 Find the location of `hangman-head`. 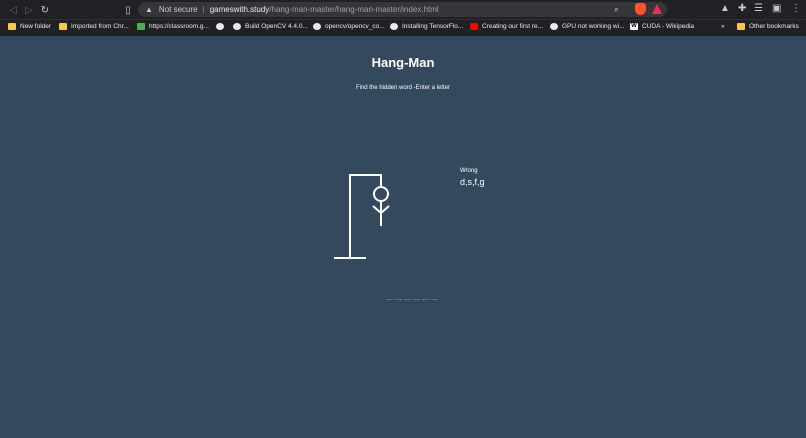

hangman-head is located at coordinates (381, 194).